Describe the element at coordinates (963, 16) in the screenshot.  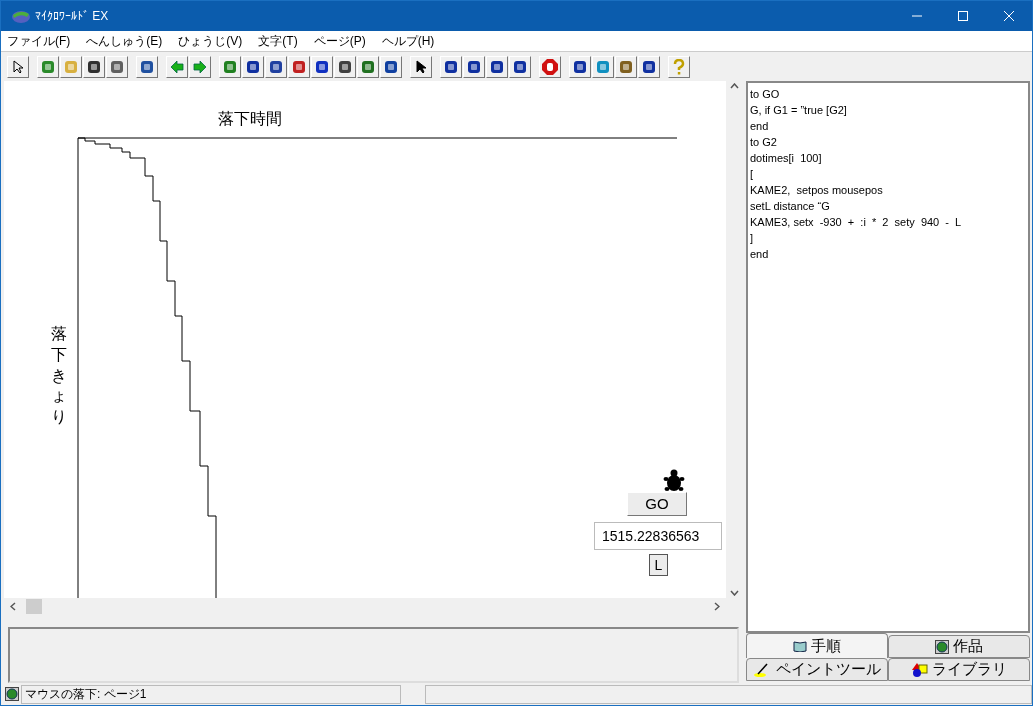
I see `maximize-icon` at that location.